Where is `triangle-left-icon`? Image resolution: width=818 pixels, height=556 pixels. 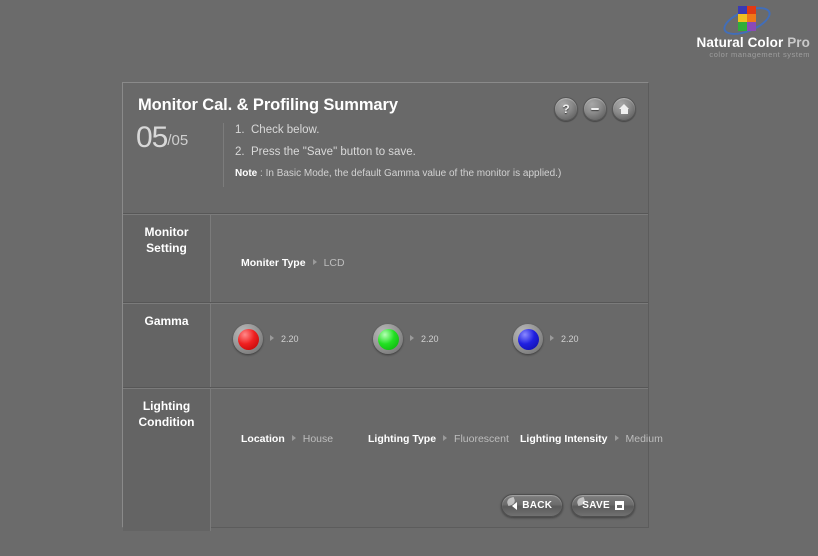
triangle-left-icon is located at coordinates (515, 505).